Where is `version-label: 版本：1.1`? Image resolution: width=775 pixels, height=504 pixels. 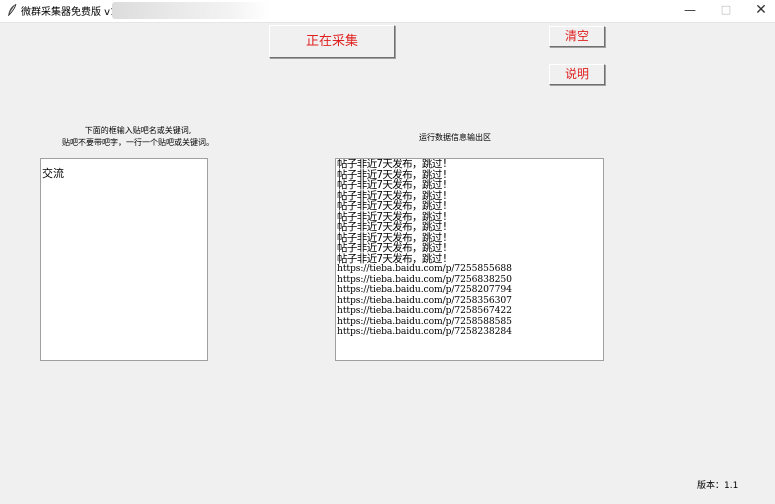
version-label: 版本：1.1 is located at coordinates (718, 486).